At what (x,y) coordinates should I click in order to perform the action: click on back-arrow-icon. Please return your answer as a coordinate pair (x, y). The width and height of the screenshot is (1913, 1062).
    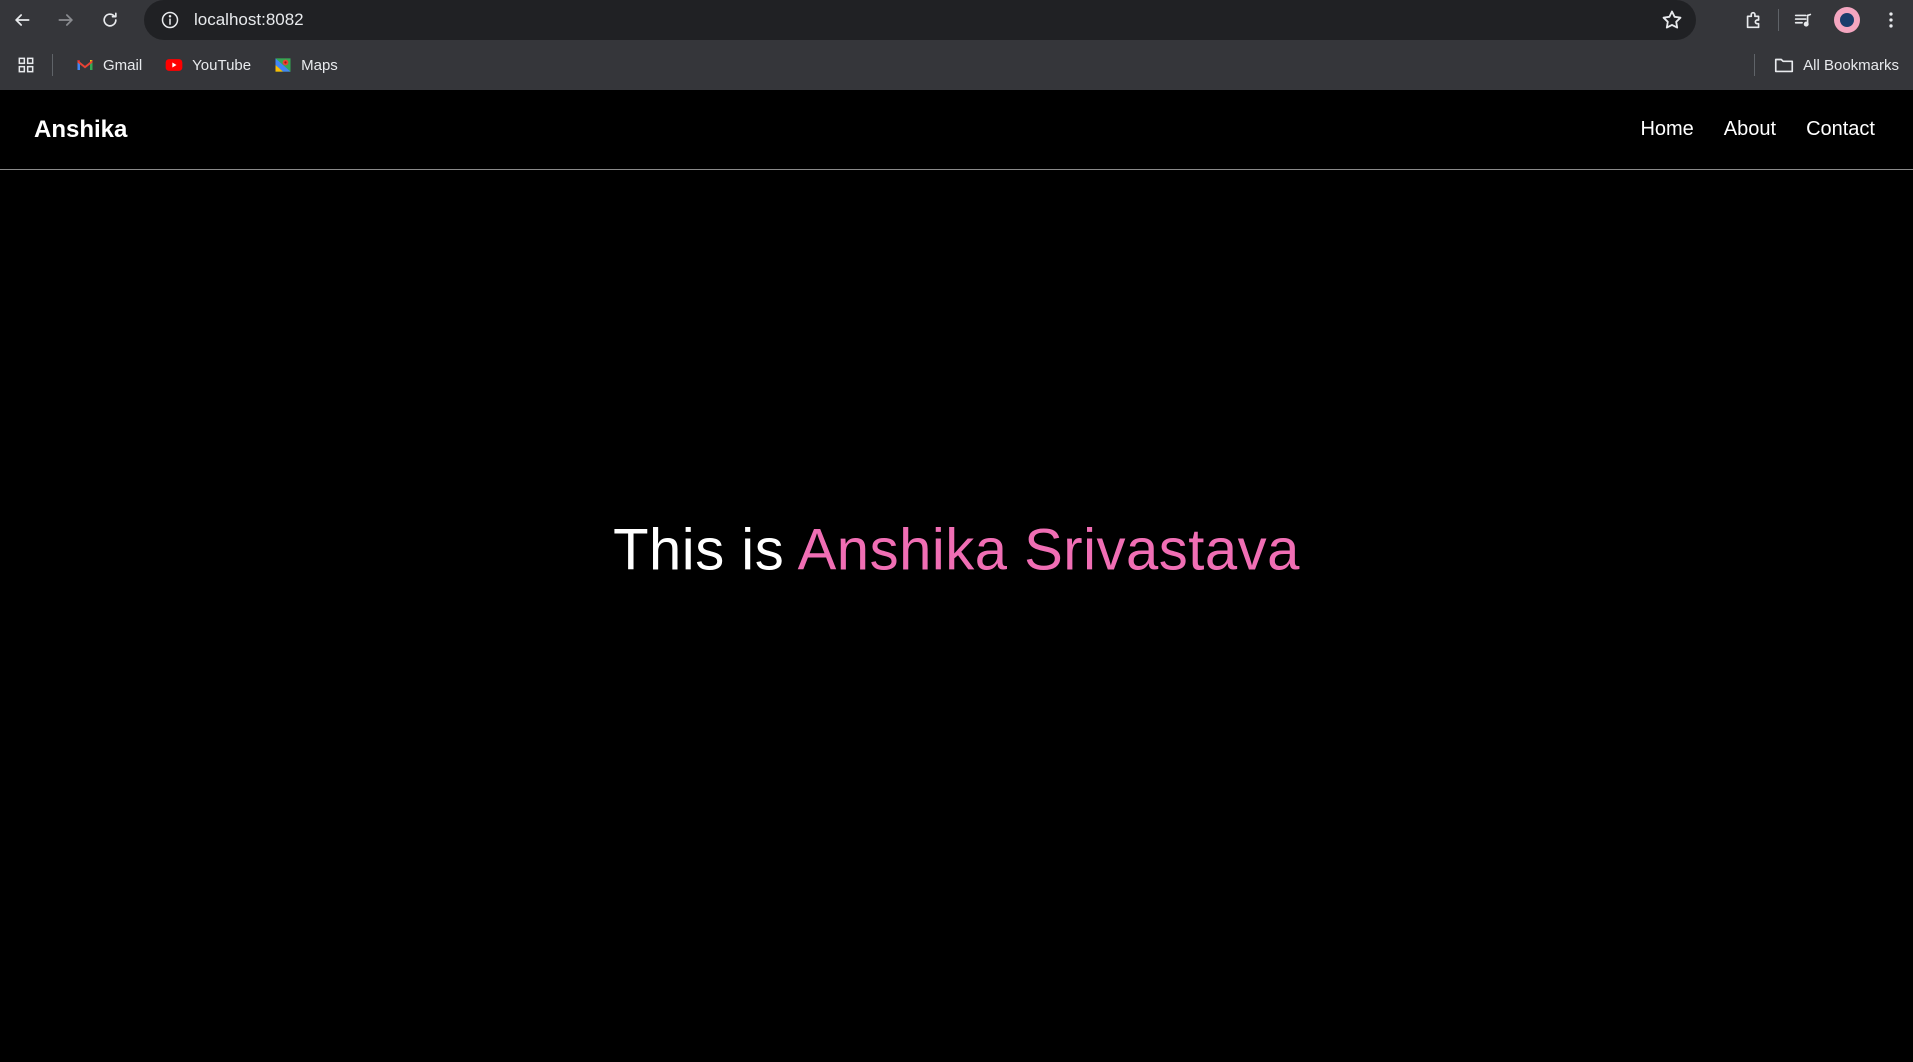
    Looking at the image, I should click on (22, 20).